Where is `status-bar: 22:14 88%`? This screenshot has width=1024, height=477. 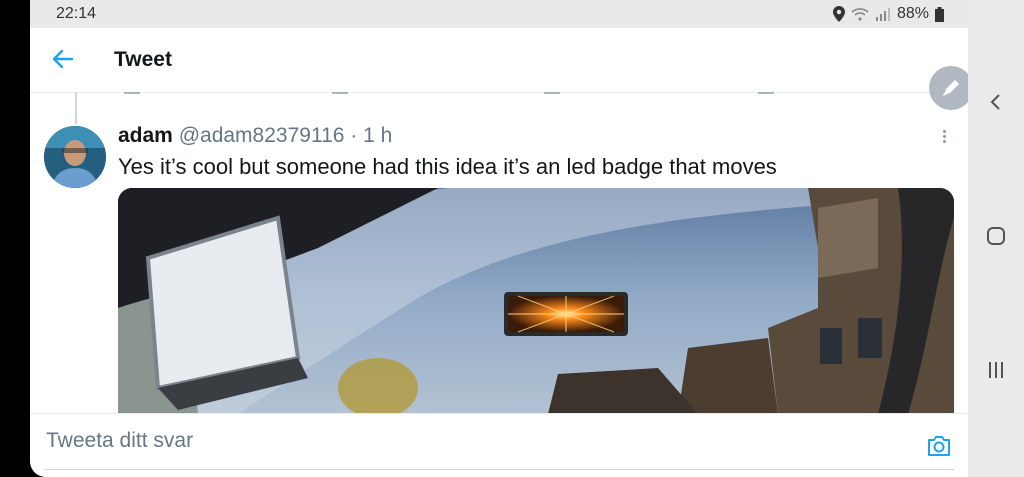 status-bar: 22:14 88% is located at coordinates (499, 14).